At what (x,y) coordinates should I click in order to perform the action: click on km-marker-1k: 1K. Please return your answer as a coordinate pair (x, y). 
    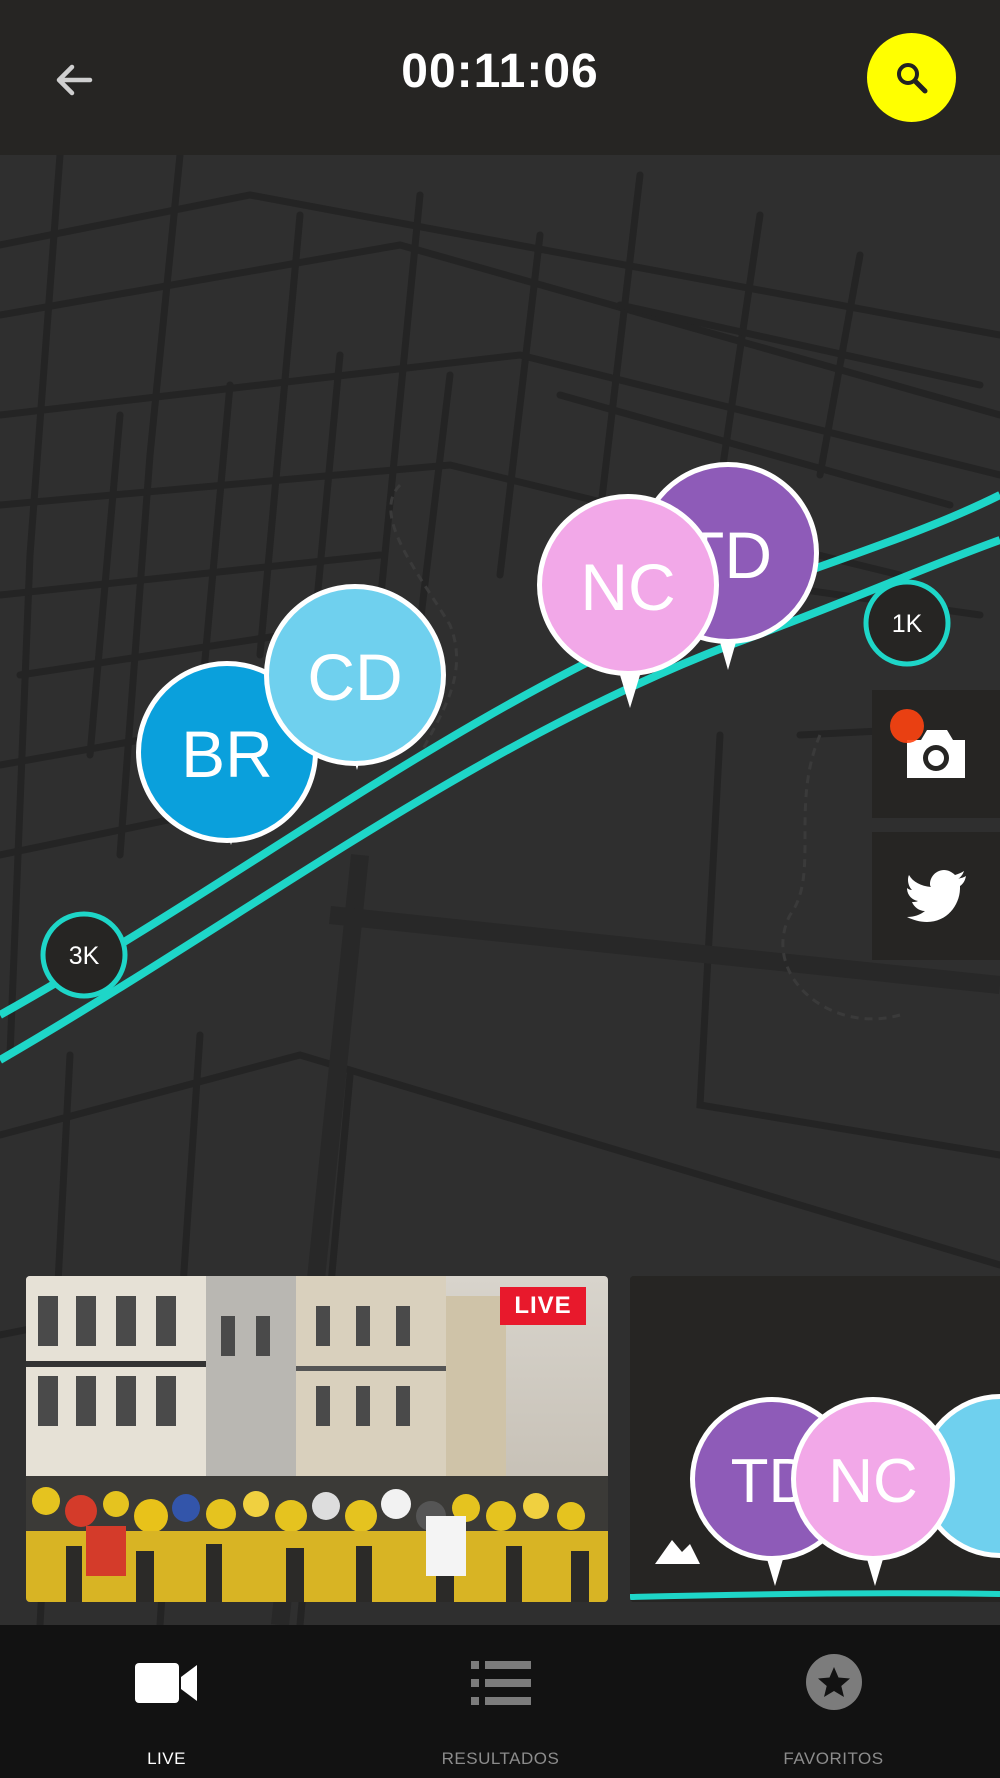
    Looking at the image, I should click on (907, 623).